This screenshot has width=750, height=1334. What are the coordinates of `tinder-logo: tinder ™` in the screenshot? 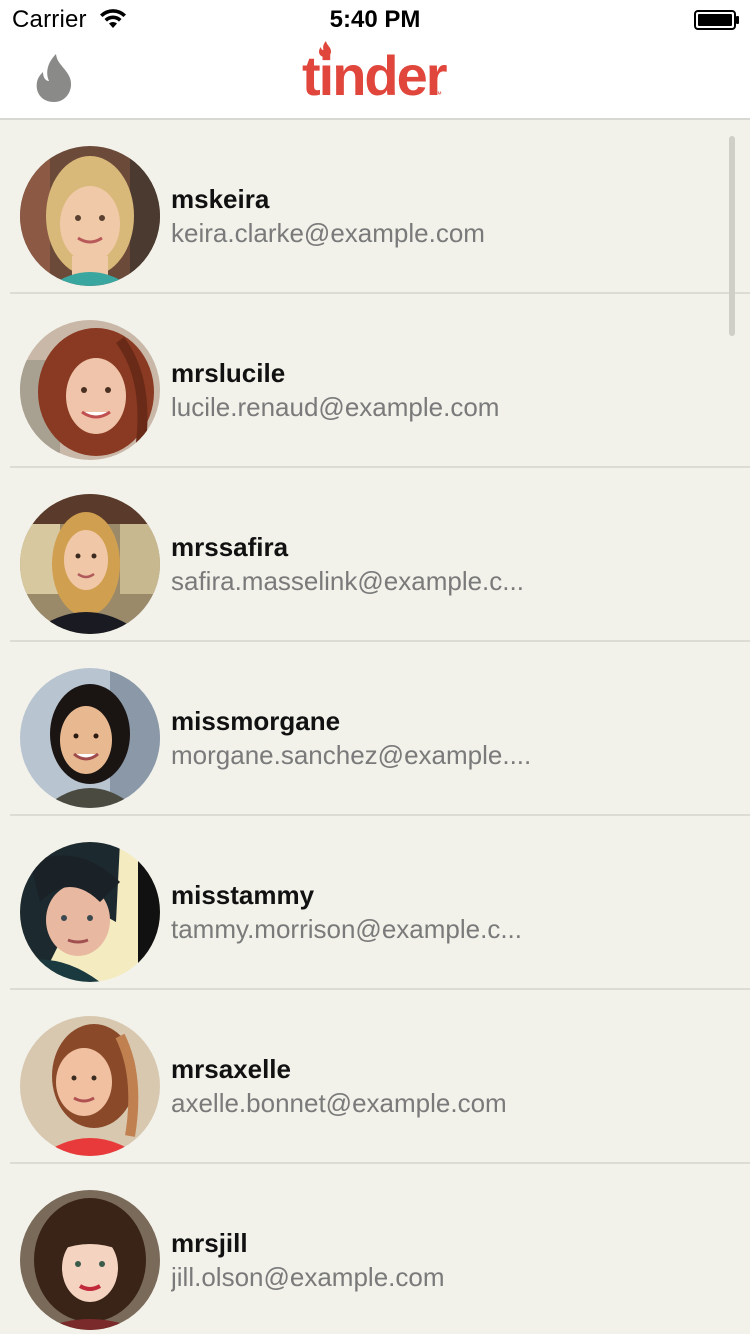 It's located at (377, 76).